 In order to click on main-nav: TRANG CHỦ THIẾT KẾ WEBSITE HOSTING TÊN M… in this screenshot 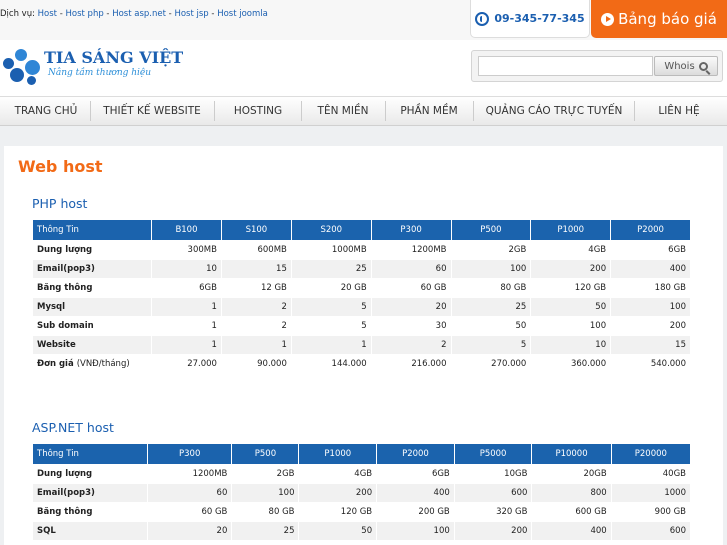, I will do `click(363, 111)`.